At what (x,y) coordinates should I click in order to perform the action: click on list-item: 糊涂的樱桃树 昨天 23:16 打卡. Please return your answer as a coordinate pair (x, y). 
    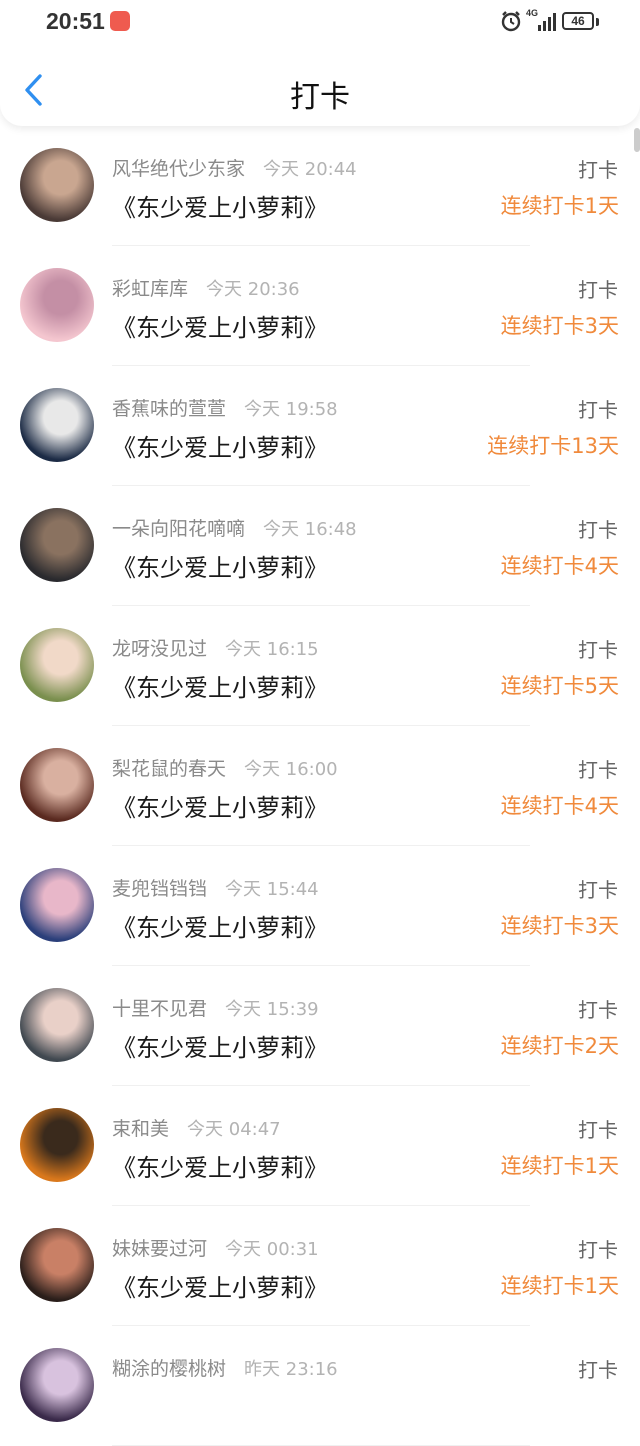
    Looking at the image, I should click on (320, 1386).